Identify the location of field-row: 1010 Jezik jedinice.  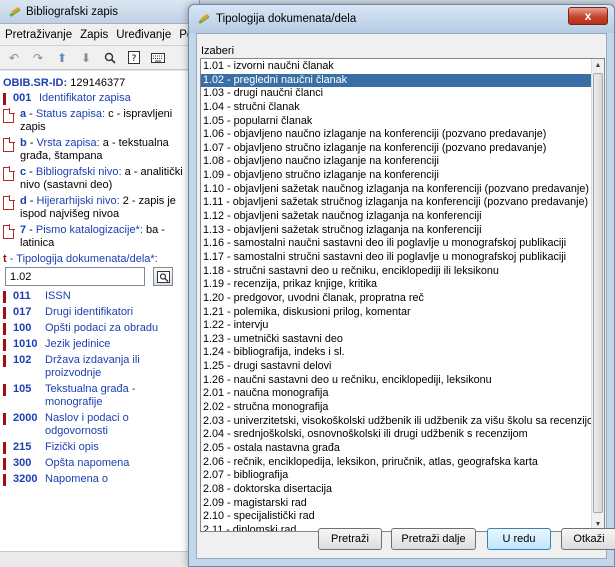
(98, 344).